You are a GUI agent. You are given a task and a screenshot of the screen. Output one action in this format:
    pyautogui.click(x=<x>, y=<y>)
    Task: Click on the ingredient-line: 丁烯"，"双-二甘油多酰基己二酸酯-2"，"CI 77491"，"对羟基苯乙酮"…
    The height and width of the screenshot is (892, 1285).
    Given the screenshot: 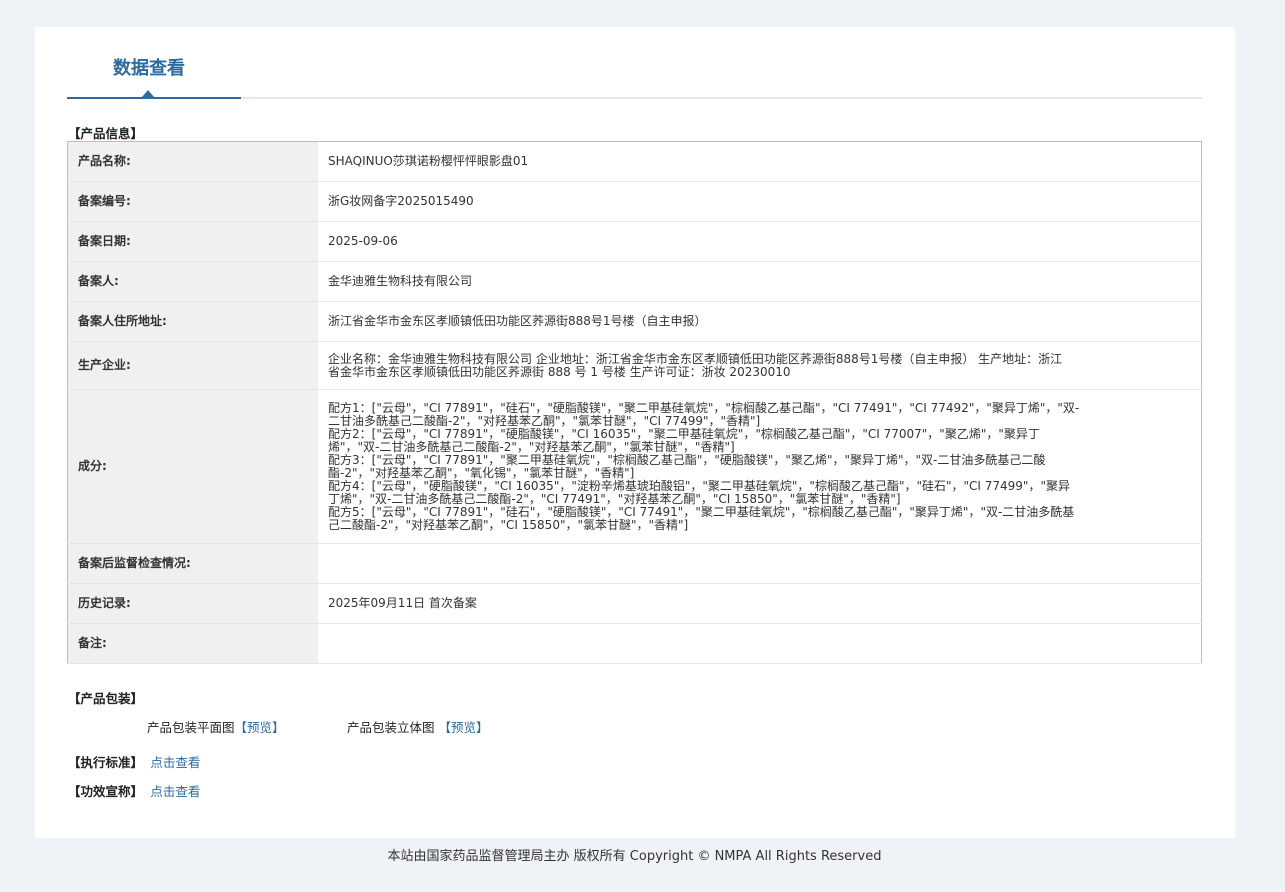 What is the action you would take?
    pyautogui.click(x=614, y=498)
    